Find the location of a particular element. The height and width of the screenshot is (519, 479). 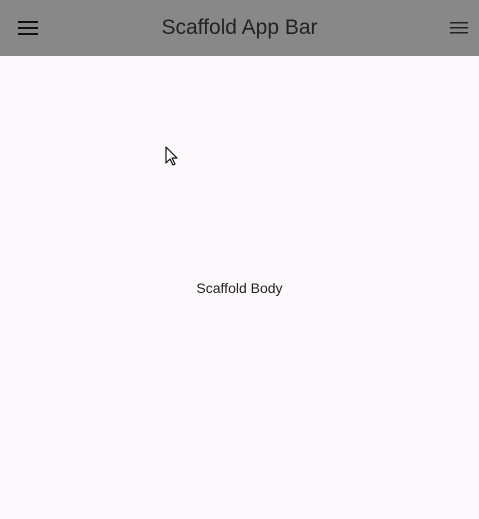

drawer-menu-button is located at coordinates (28, 28).